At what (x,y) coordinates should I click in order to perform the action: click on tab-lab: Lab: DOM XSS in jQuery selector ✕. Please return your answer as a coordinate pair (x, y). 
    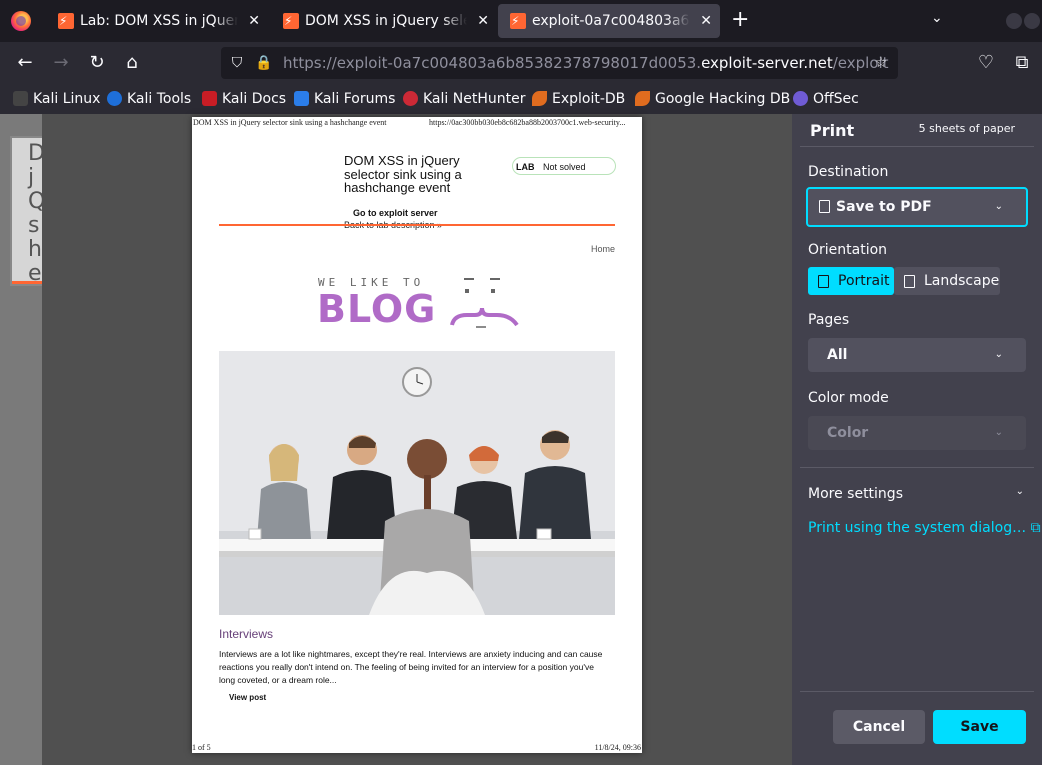
    Looking at the image, I should click on (157, 21).